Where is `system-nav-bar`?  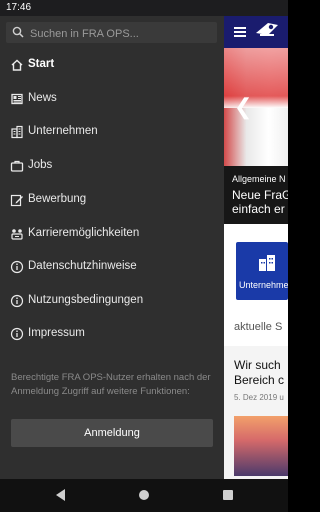 system-nav-bar is located at coordinates (144, 495).